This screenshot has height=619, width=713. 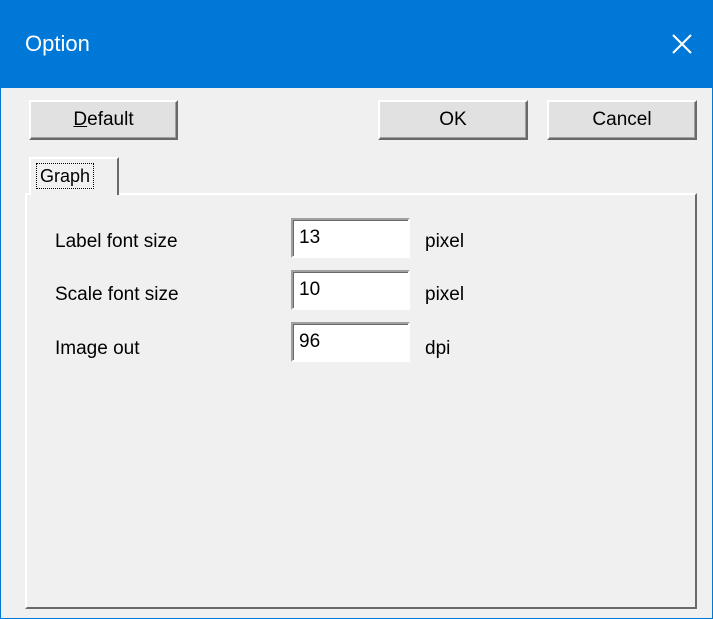 I want to click on title-bar: Option, so click(x=356, y=44).